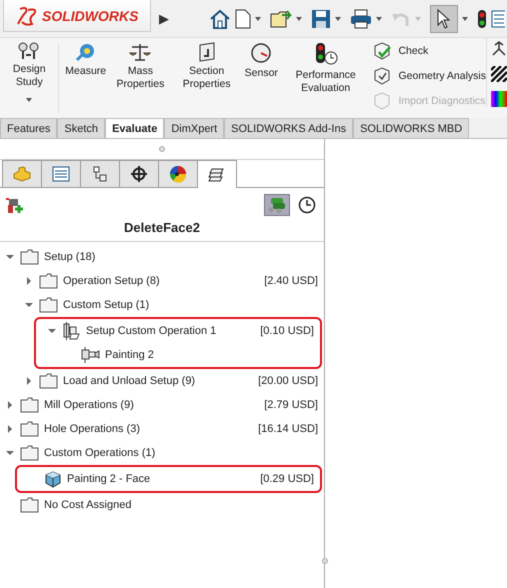  Describe the element at coordinates (162, 453) in the screenshot. I see `tree-item: Custom Operations (1)` at that location.